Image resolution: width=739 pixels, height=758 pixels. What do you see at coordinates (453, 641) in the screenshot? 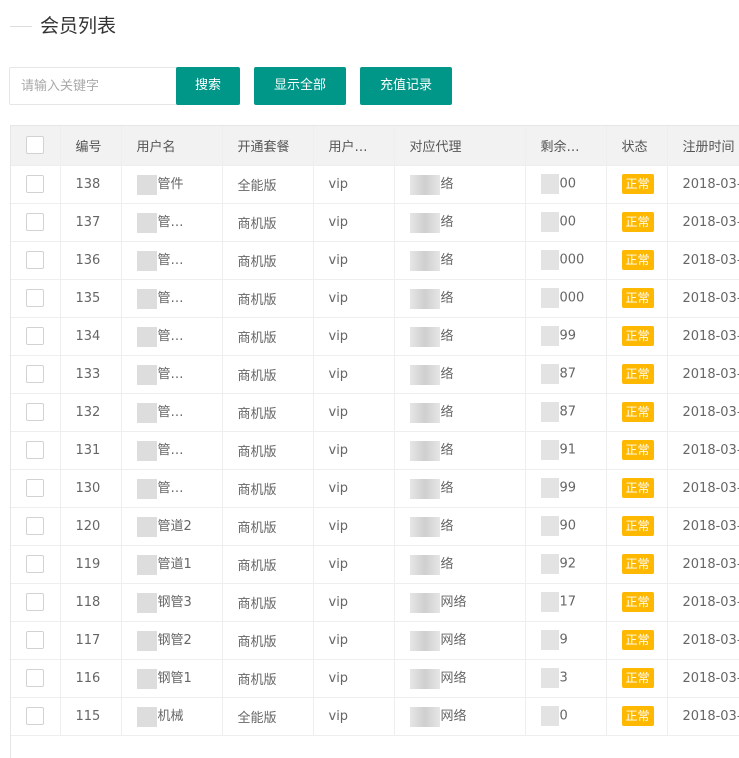
I see `agent-text: 网络` at bounding box center [453, 641].